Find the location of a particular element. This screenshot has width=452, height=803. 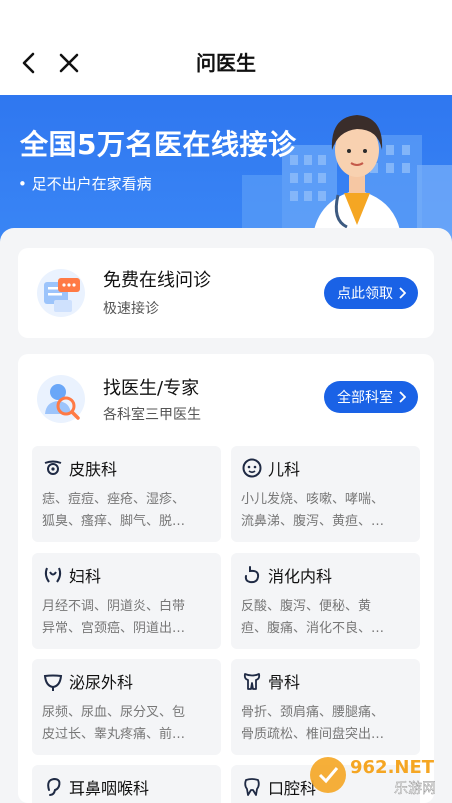

free-consult-desc: 极速接诊 is located at coordinates (131, 309).